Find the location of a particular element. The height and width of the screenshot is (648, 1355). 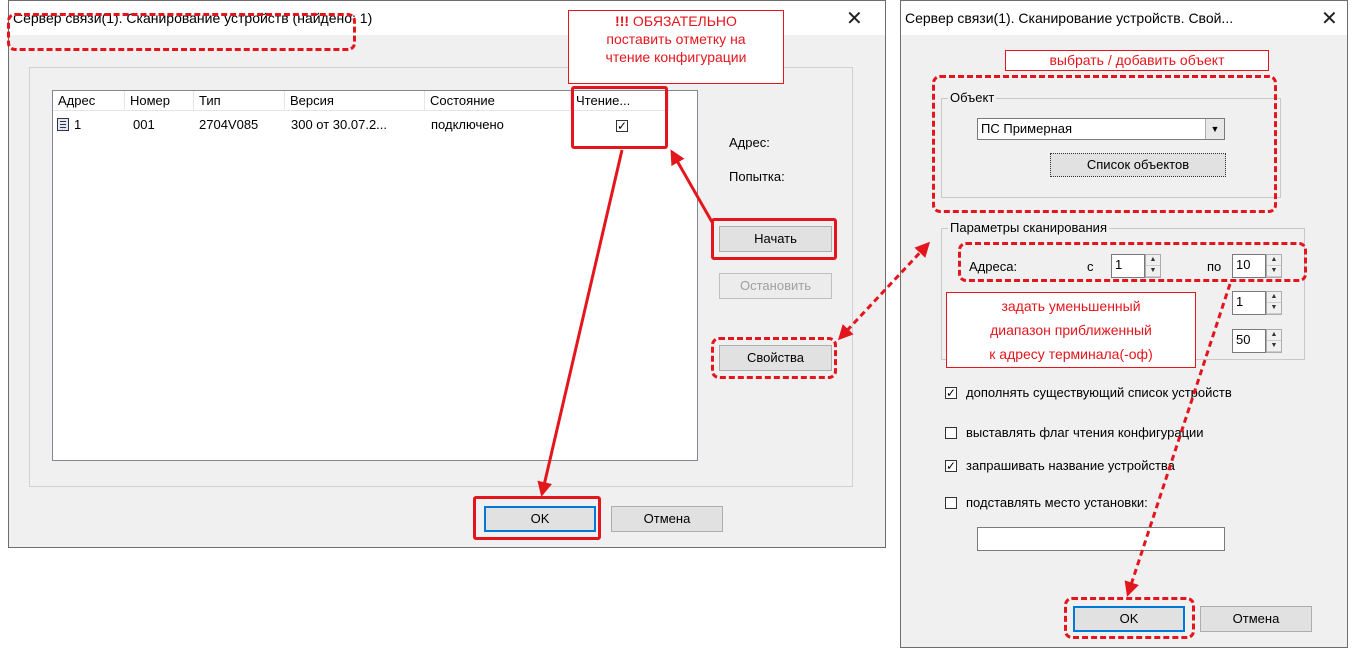

arrow-range-to-ok is located at coordinates (1178, 440).